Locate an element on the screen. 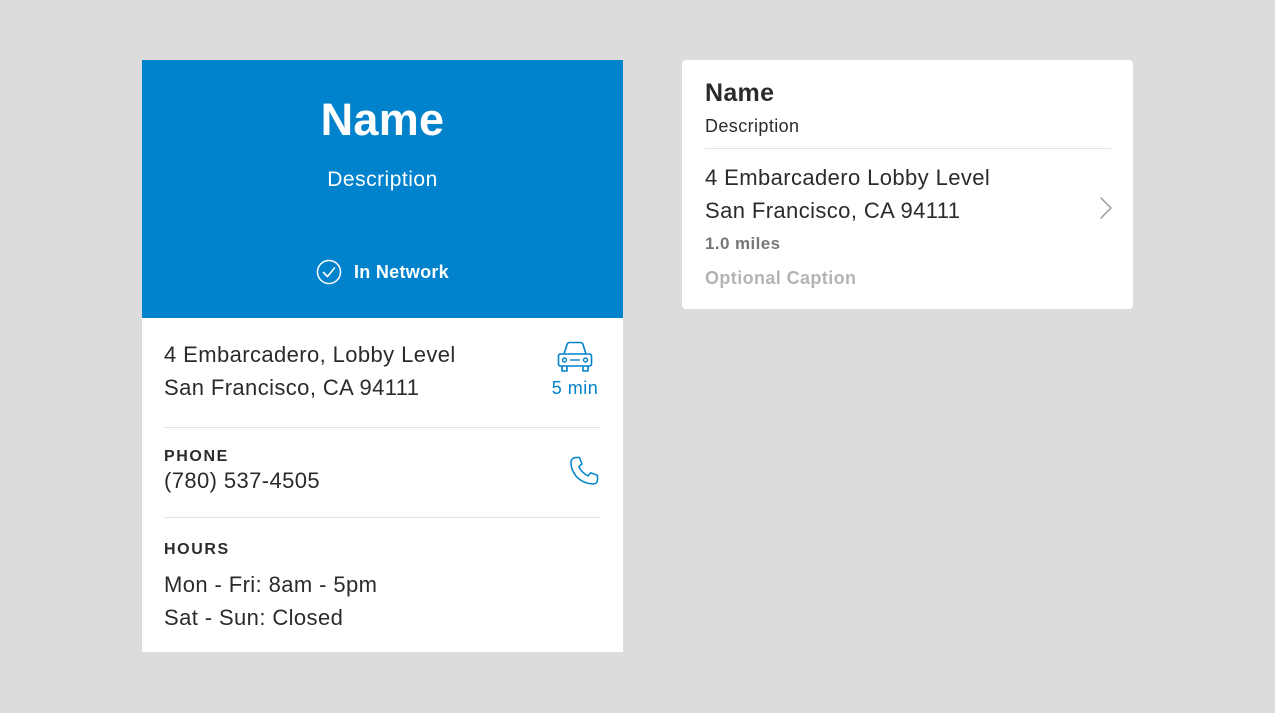 This screenshot has width=1275, height=713. network-status: In Network is located at coordinates (382, 272).